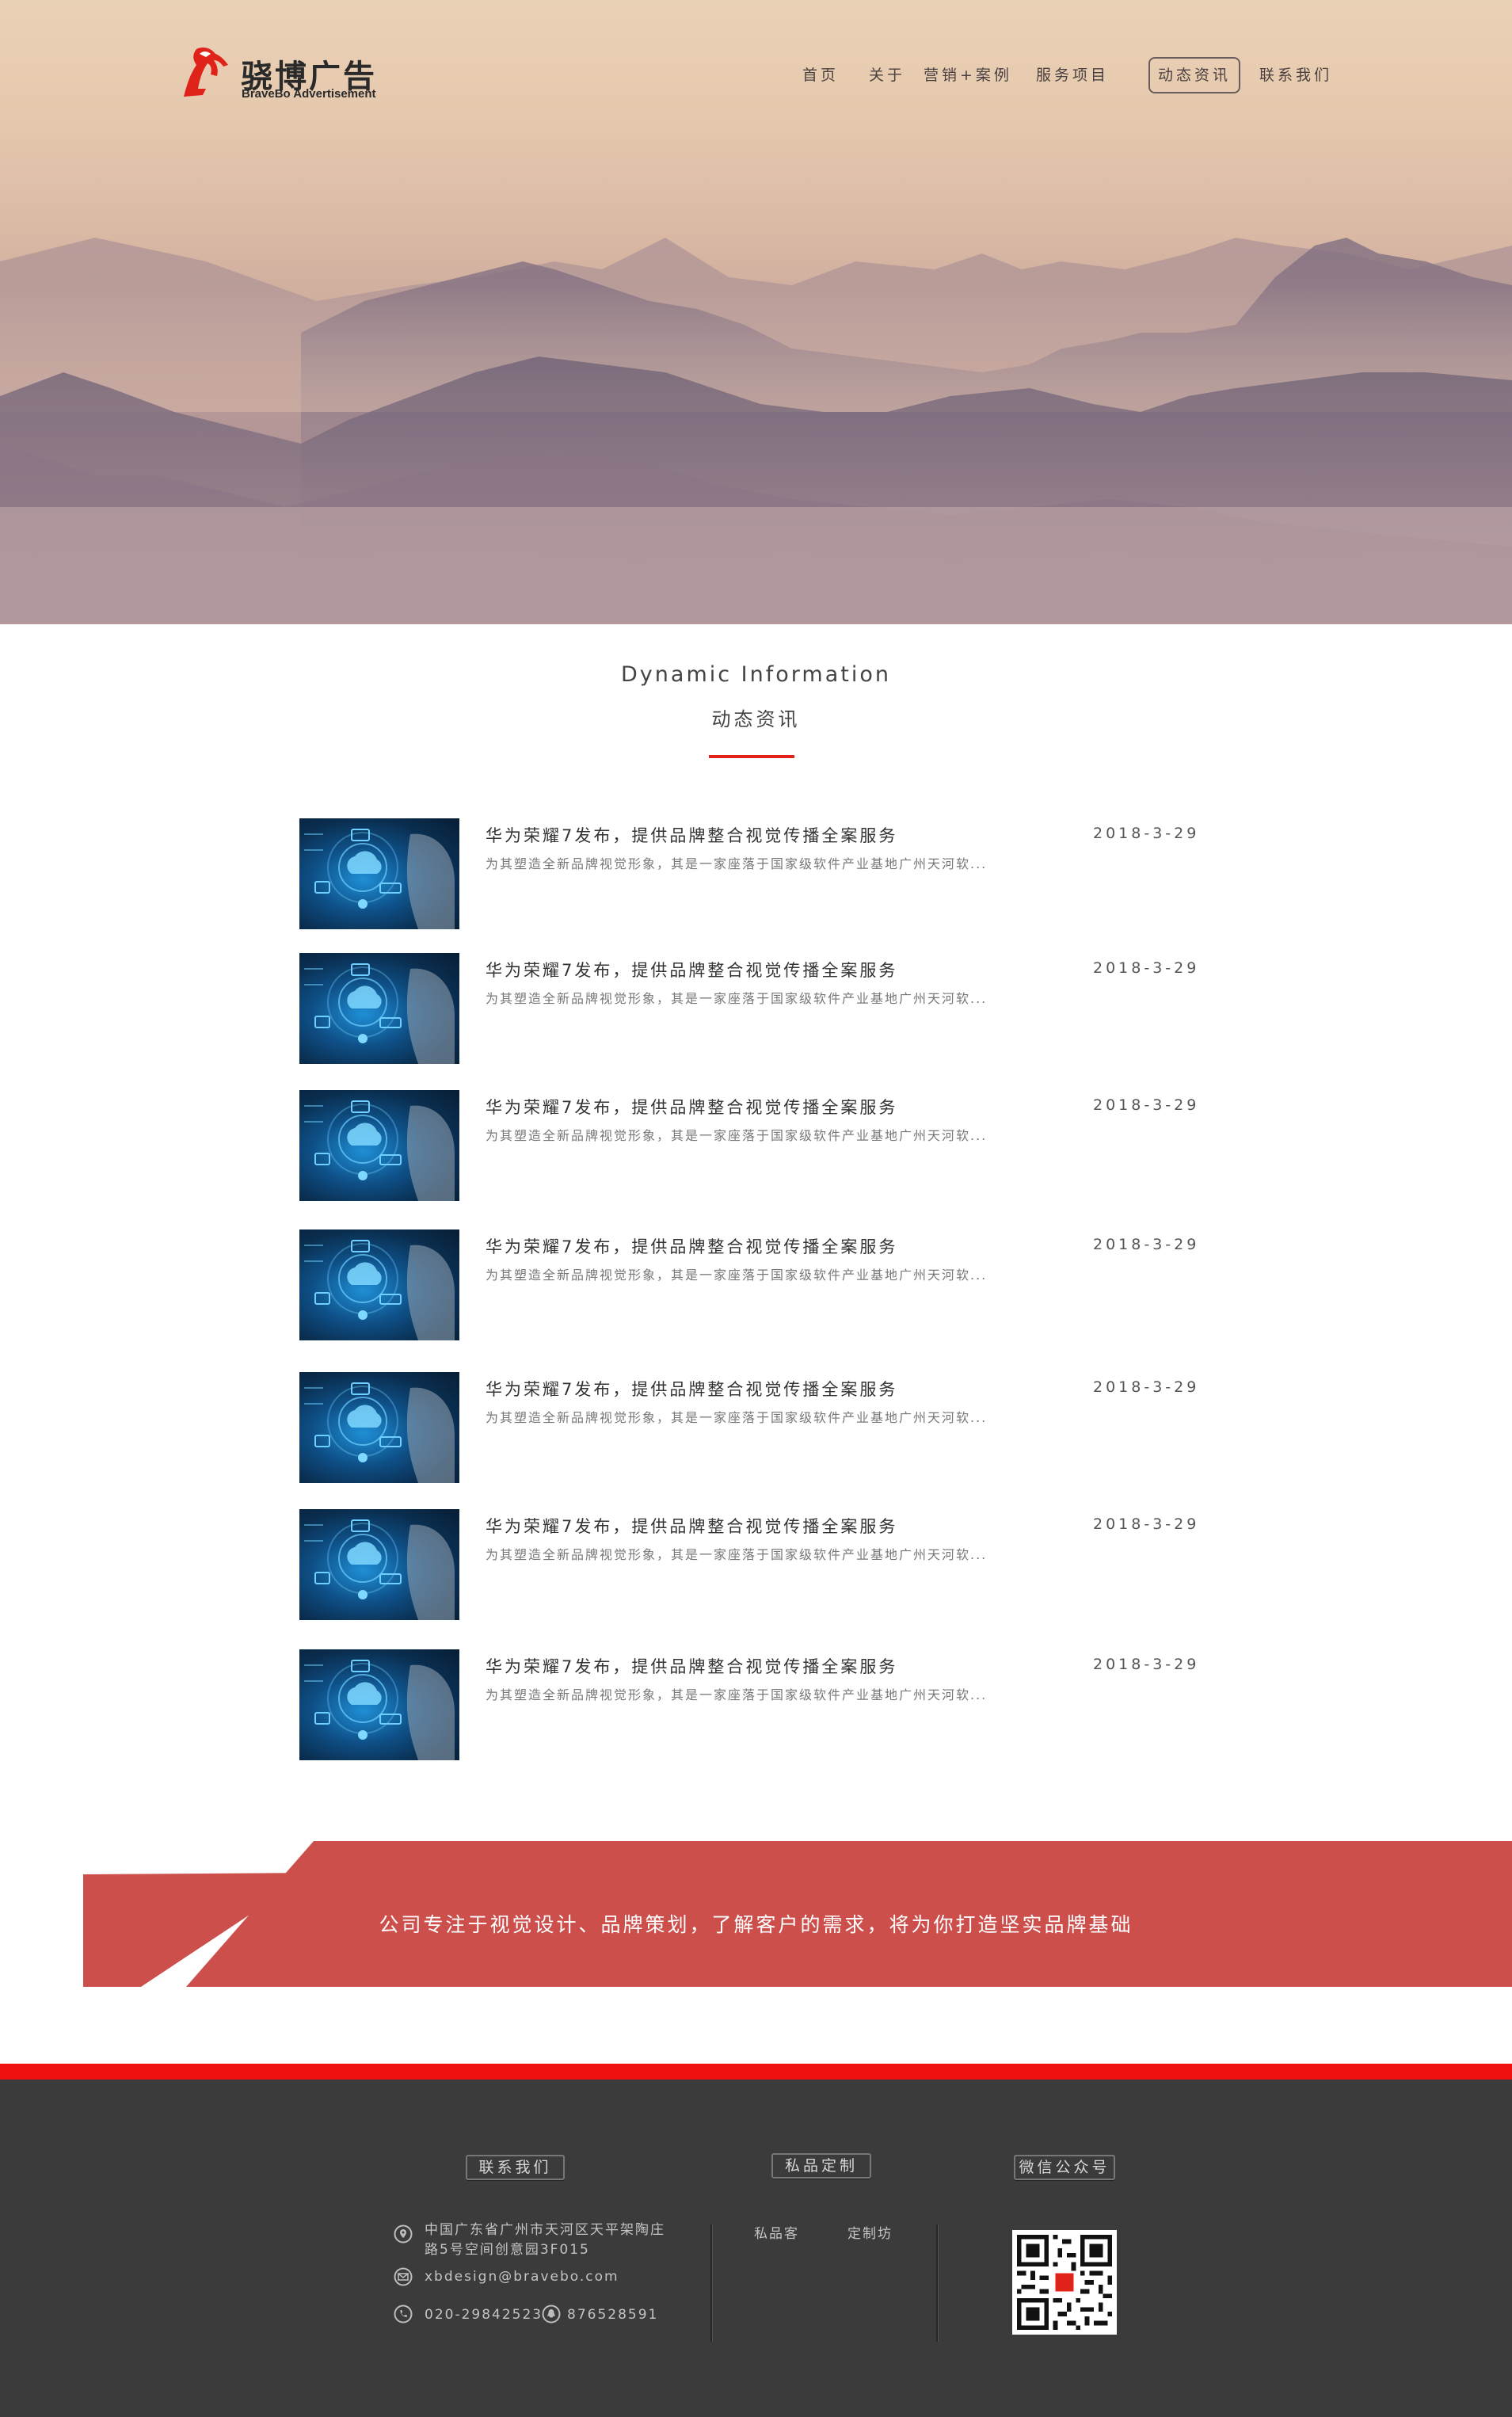 Image resolution: width=1512 pixels, height=2417 pixels. I want to click on footer-divider-left, so click(711, 2283).